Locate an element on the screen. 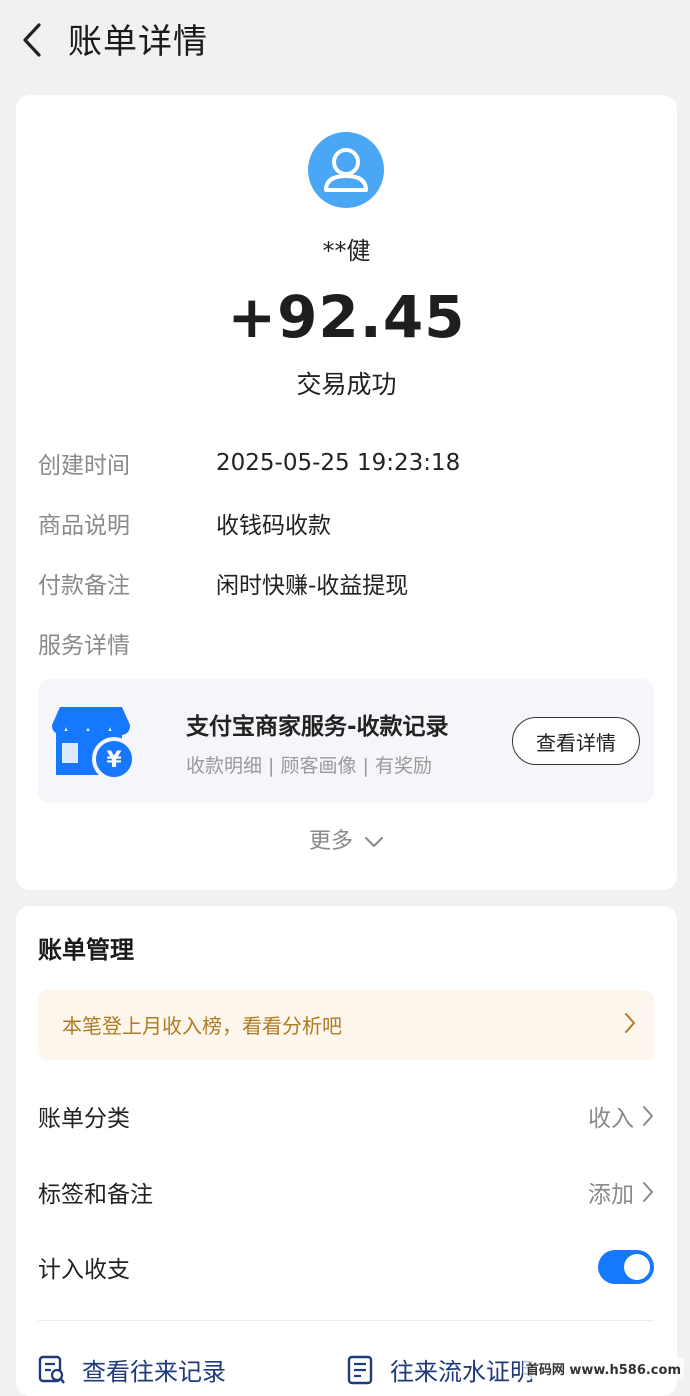  detail-value: 2025-05-25 19:23:18 is located at coordinates (338, 463).